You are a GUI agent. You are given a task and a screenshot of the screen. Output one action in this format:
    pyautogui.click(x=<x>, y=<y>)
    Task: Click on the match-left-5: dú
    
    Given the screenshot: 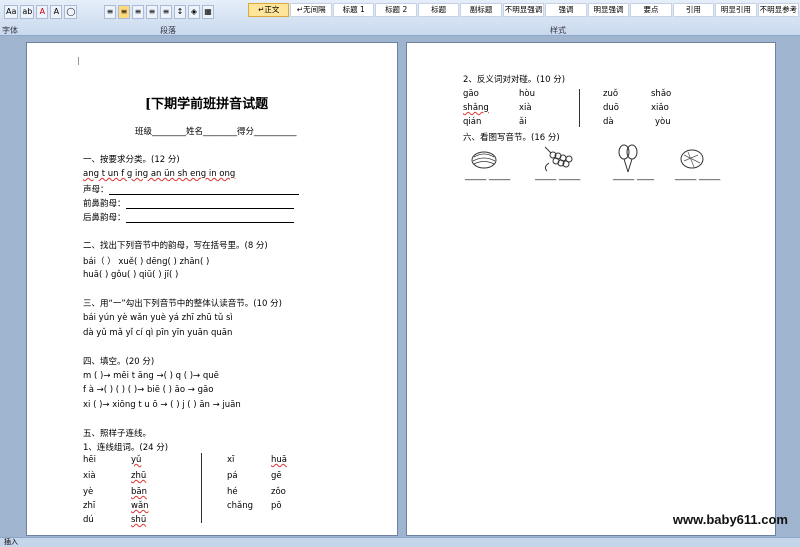 What is the action you would take?
    pyautogui.click(x=88, y=520)
    